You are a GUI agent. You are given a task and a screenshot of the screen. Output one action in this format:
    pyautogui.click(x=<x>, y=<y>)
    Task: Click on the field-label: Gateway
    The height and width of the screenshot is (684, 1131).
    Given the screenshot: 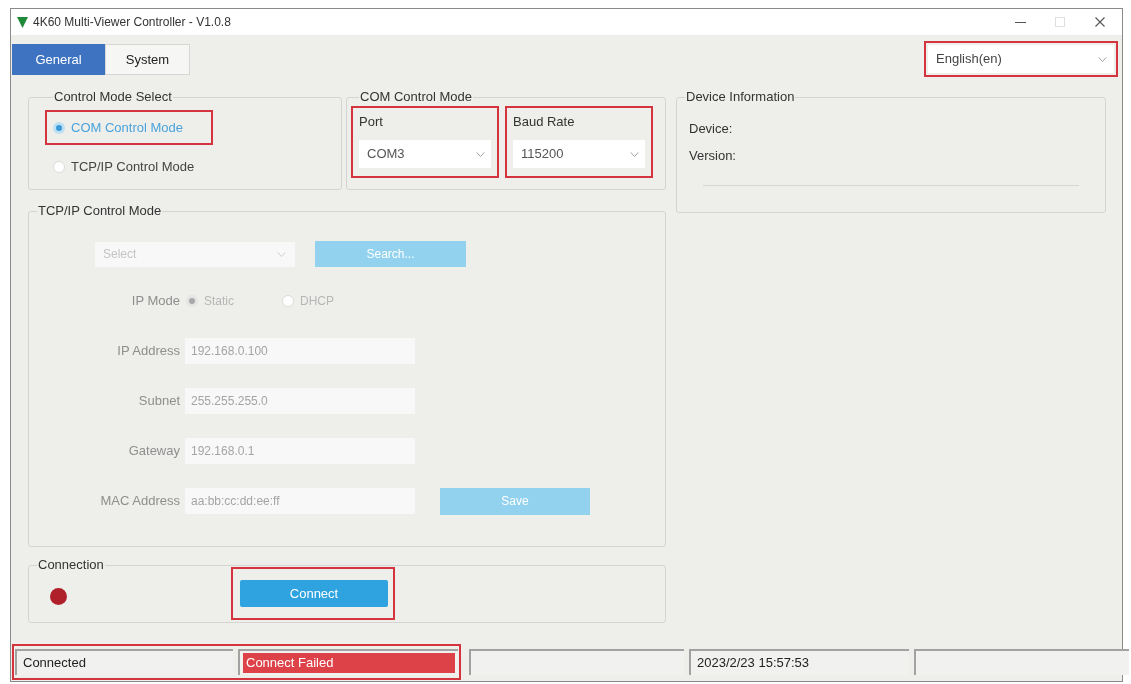 What is the action you would take?
    pyautogui.click(x=153, y=451)
    